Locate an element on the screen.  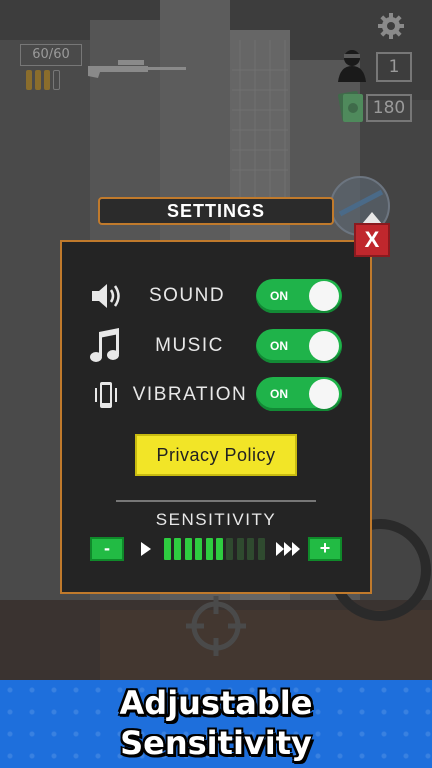
ammo-clips is located at coordinates (43, 80).